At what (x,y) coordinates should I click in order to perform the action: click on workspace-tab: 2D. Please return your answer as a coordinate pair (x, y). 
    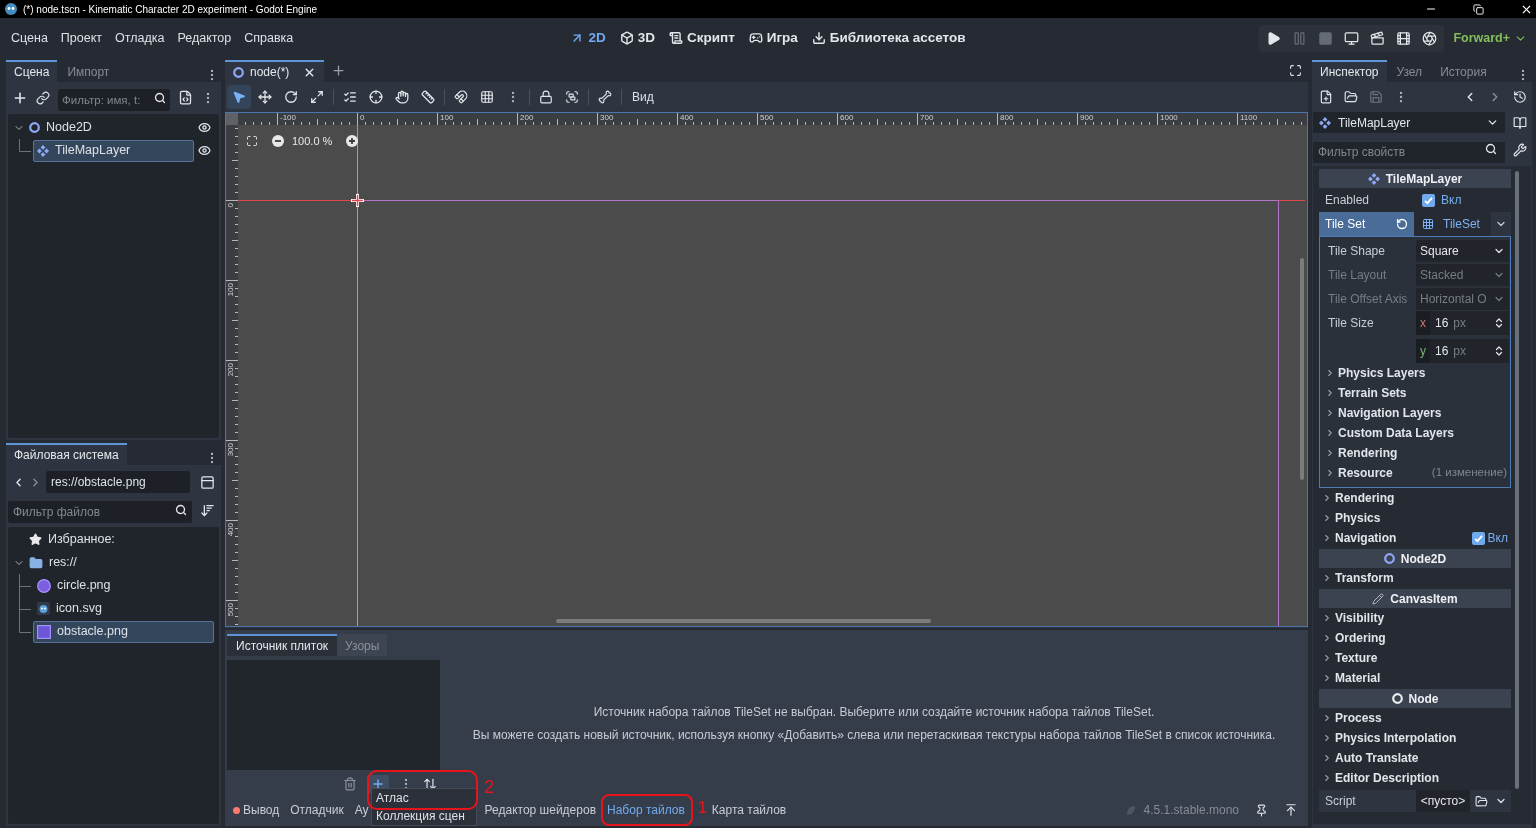
    Looking at the image, I should click on (588, 38).